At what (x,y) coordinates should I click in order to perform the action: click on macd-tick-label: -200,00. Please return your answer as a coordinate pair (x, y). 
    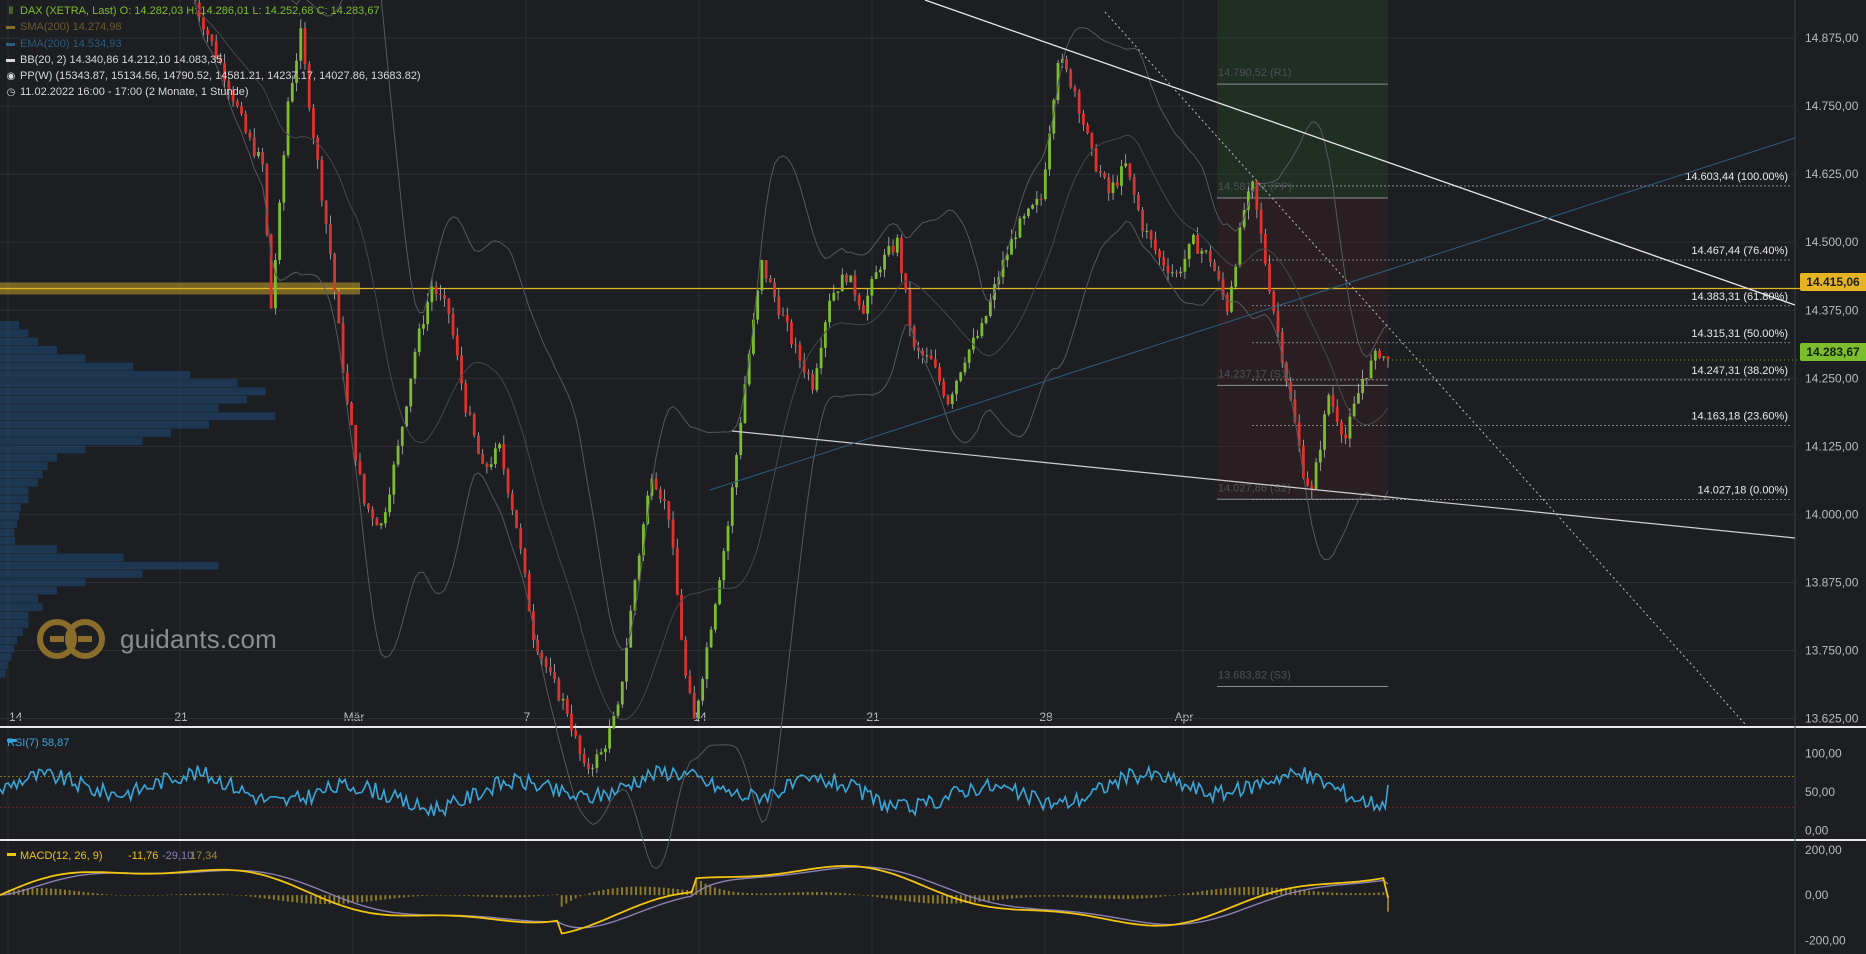
    Looking at the image, I should click on (1825, 940).